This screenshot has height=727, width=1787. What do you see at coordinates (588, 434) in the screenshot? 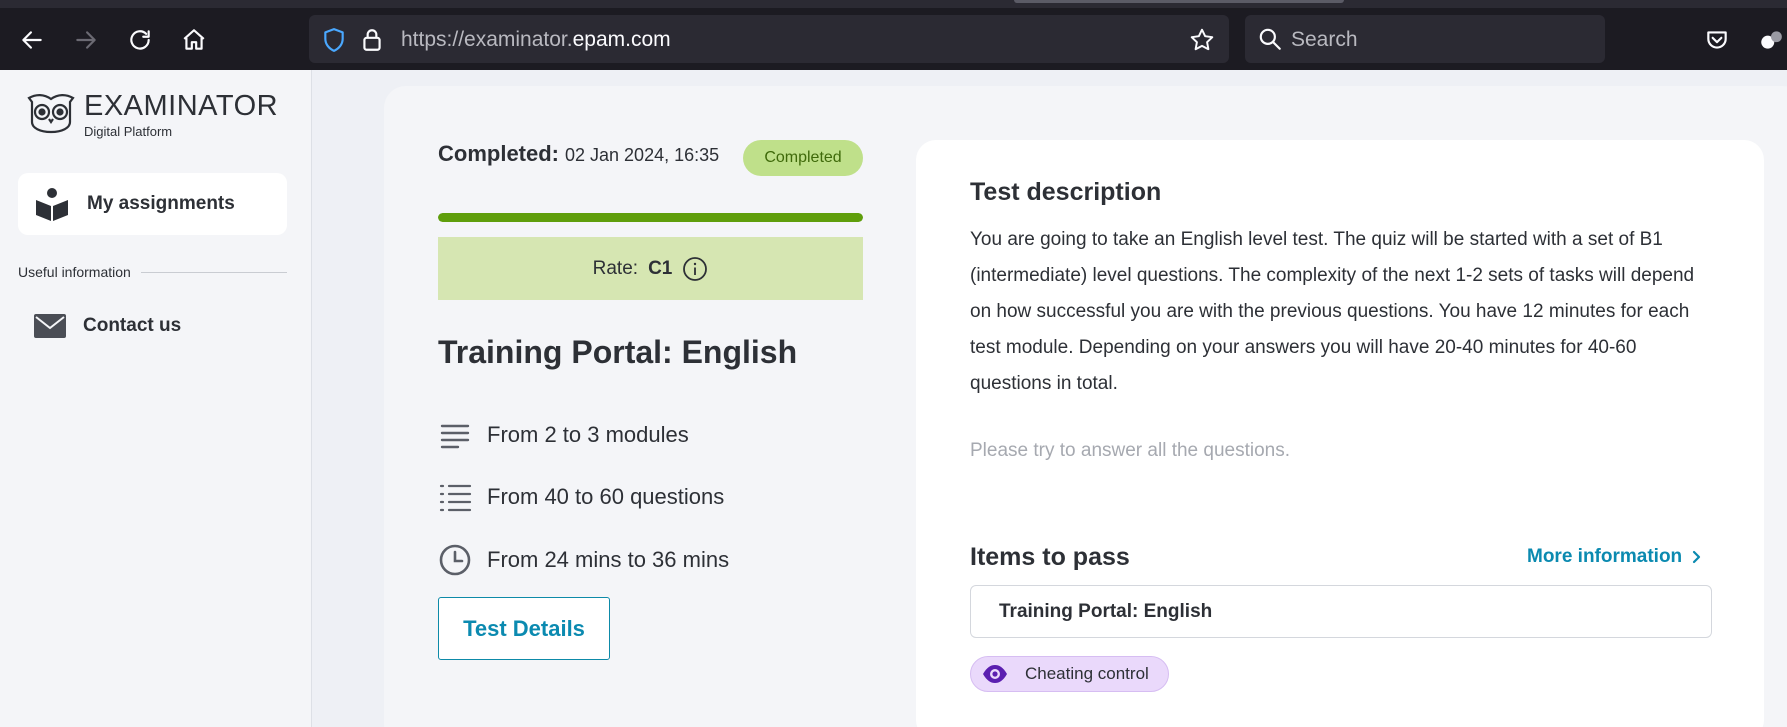
I see `modules-text: From 2 to 3 modules` at bounding box center [588, 434].